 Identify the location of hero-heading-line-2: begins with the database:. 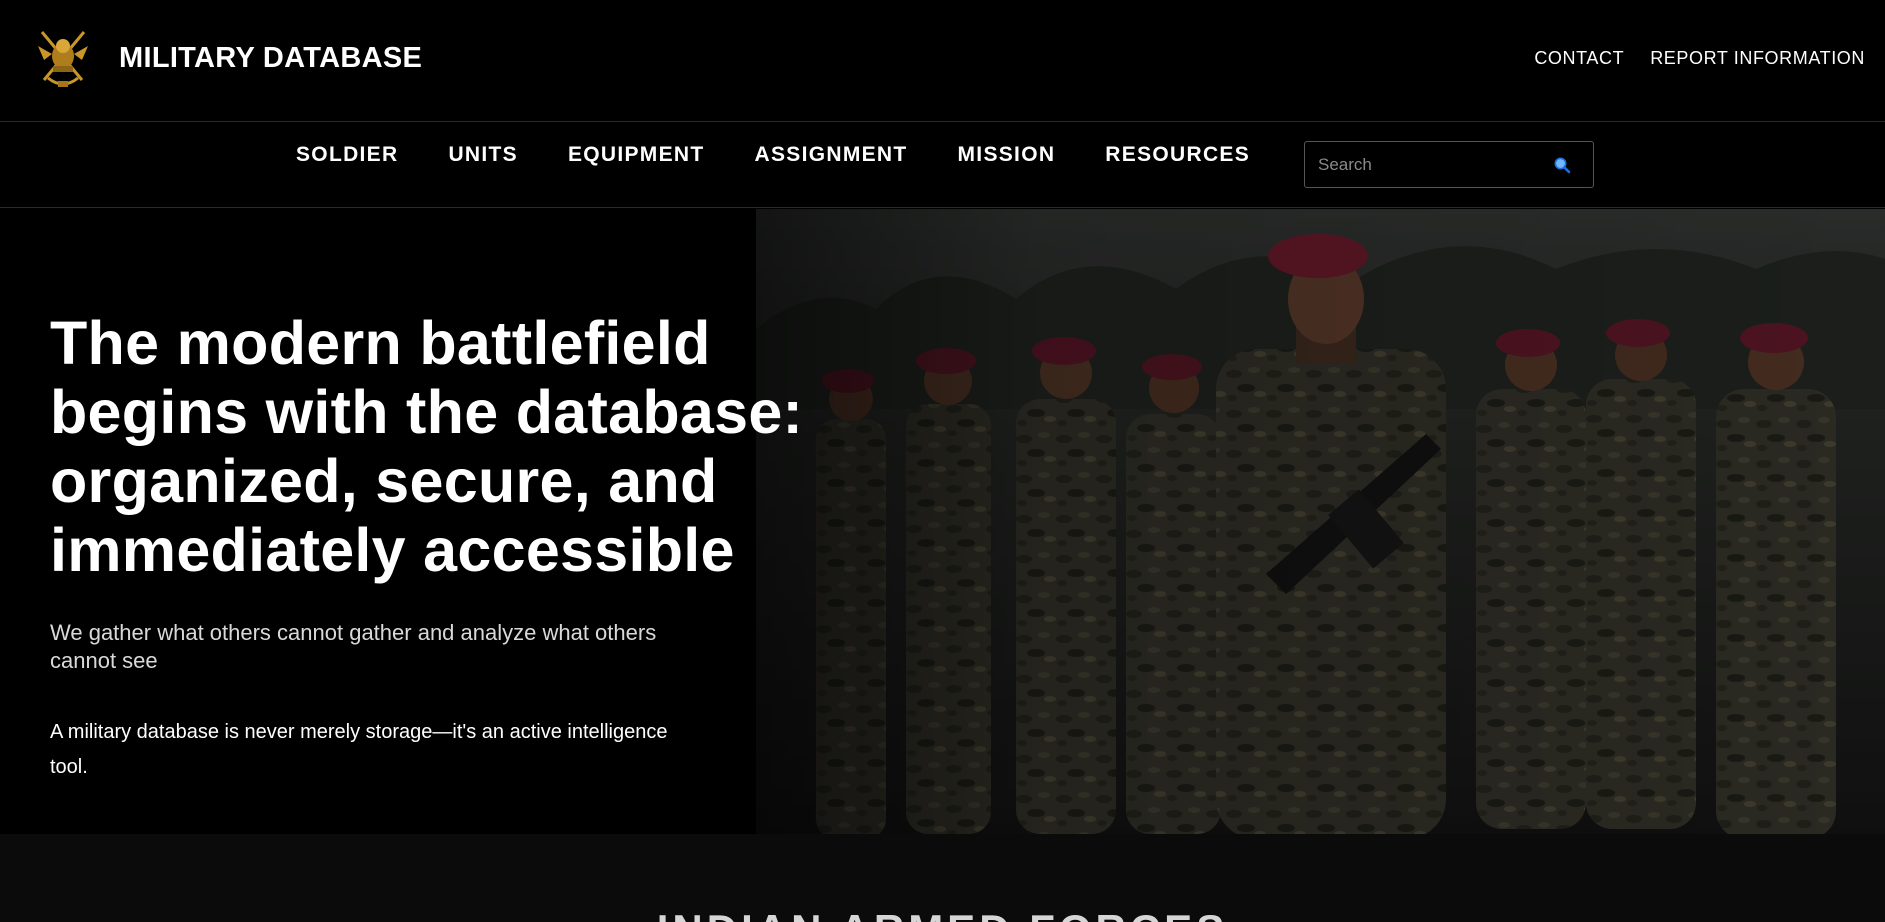
(427, 412).